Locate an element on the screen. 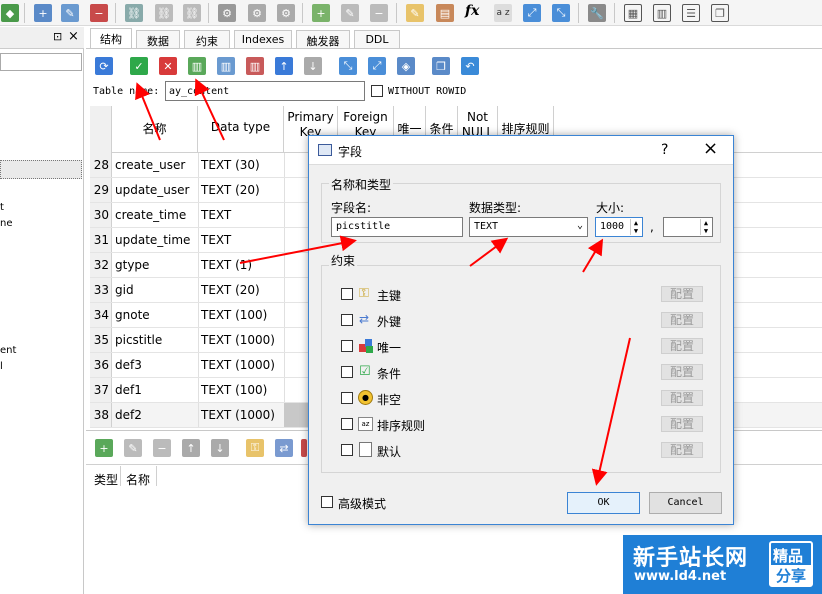 Image resolution: width=822 pixels, height=594 pixels. delete-table-icon: − is located at coordinates (99, 13).